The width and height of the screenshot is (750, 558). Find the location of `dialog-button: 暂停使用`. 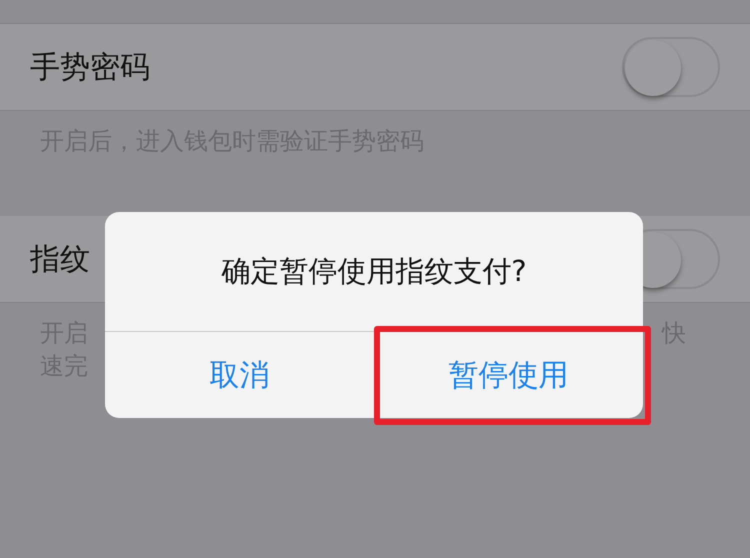

dialog-button: 暂停使用 is located at coordinates (508, 375).